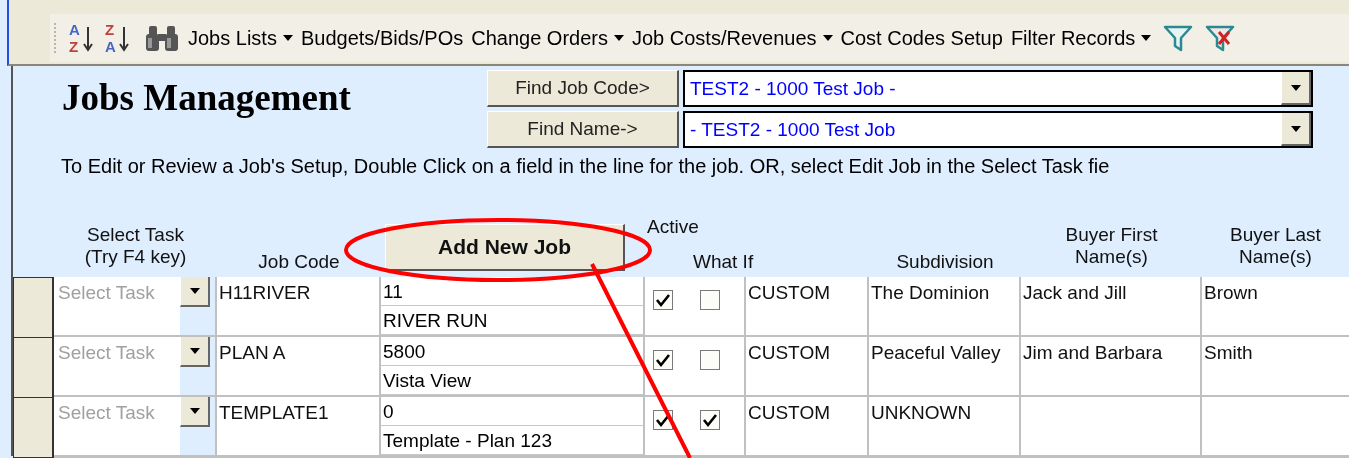  What do you see at coordinates (512, 380) in the screenshot?
I see `table-cell: Vista View` at bounding box center [512, 380].